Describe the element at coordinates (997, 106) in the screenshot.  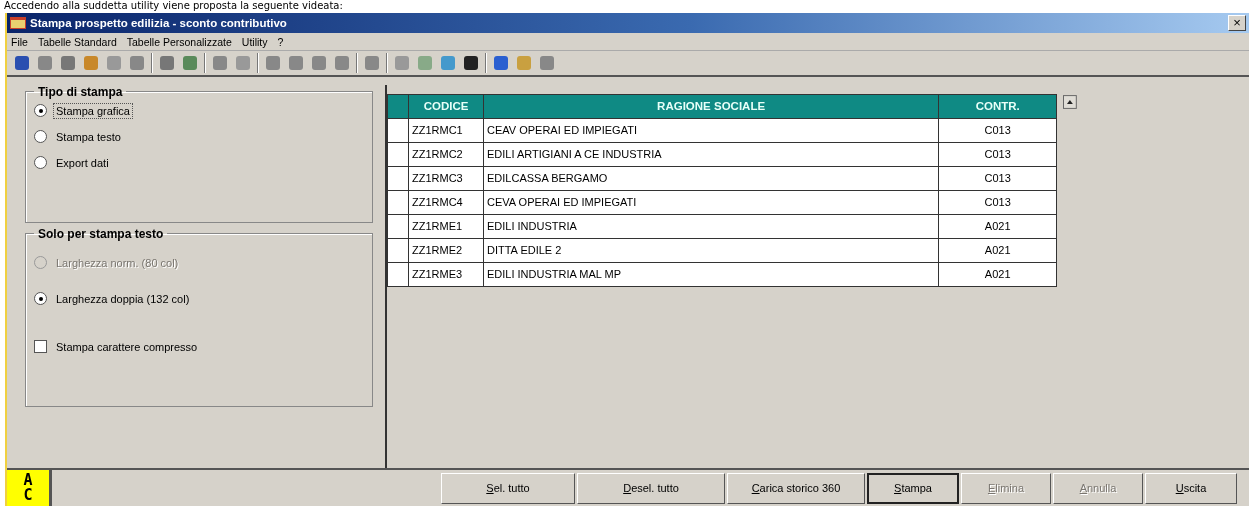
I see `column-header: CONTR.` at that location.